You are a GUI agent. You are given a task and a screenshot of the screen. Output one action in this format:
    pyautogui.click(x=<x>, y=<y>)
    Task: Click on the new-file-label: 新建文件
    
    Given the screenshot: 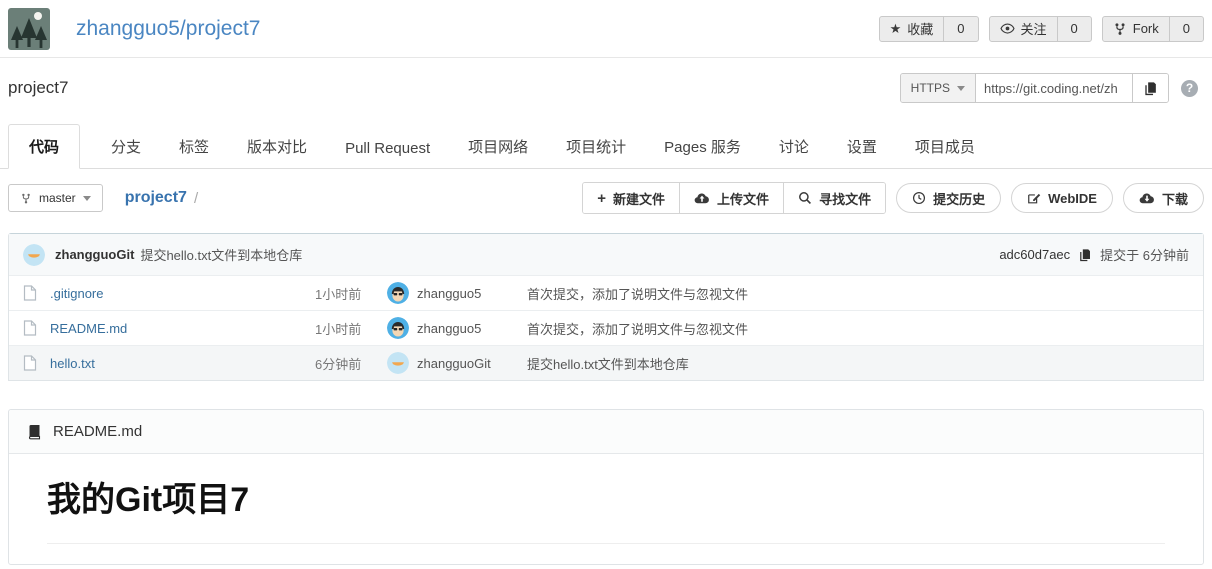 What is the action you would take?
    pyautogui.click(x=639, y=199)
    